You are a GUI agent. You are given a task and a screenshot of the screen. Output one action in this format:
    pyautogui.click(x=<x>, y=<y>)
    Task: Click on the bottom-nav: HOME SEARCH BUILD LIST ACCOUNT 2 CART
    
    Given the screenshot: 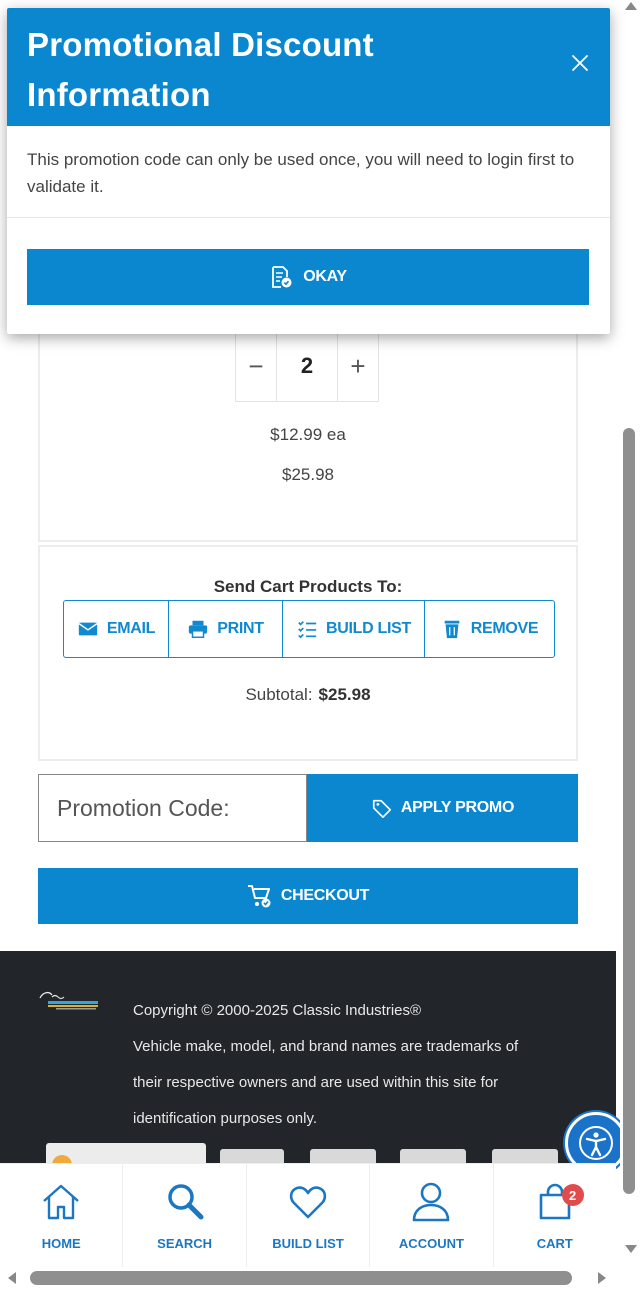 What is the action you would take?
    pyautogui.click(x=308, y=1215)
    